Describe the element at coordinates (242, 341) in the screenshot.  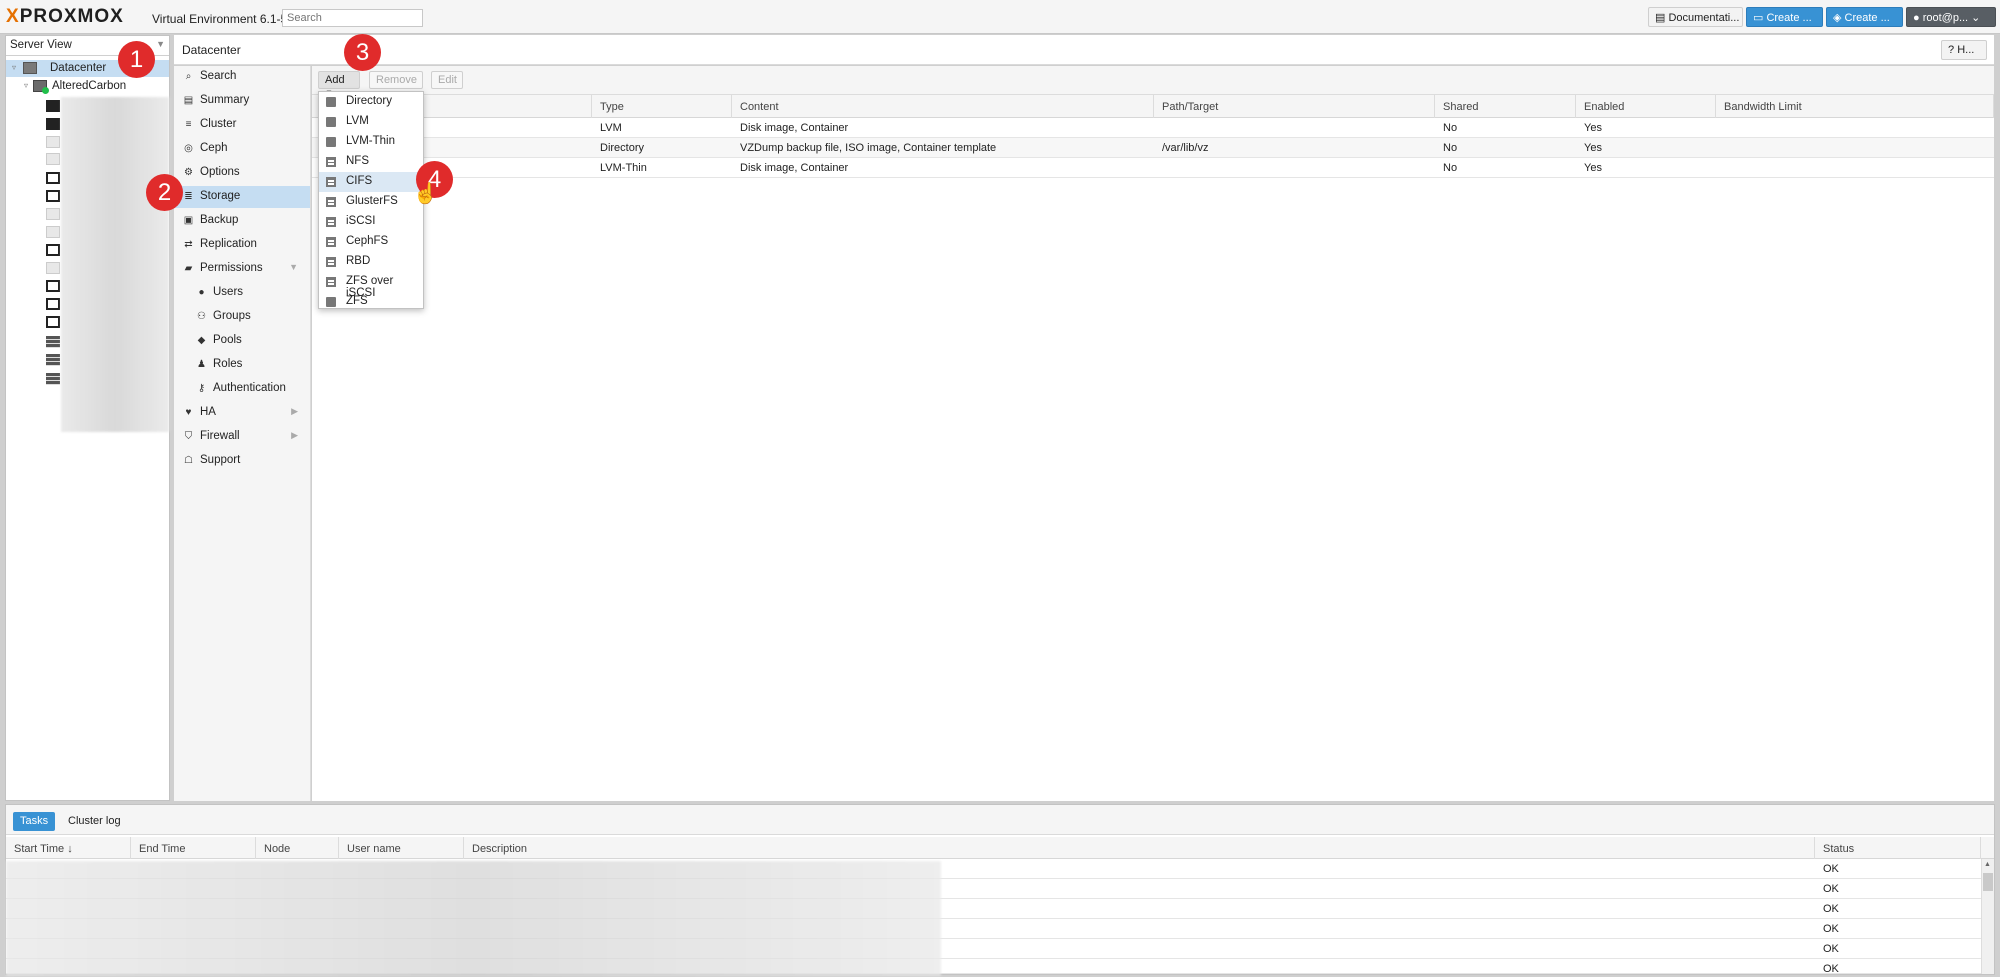
I see `nav-item-pools: ◆ Pools` at that location.